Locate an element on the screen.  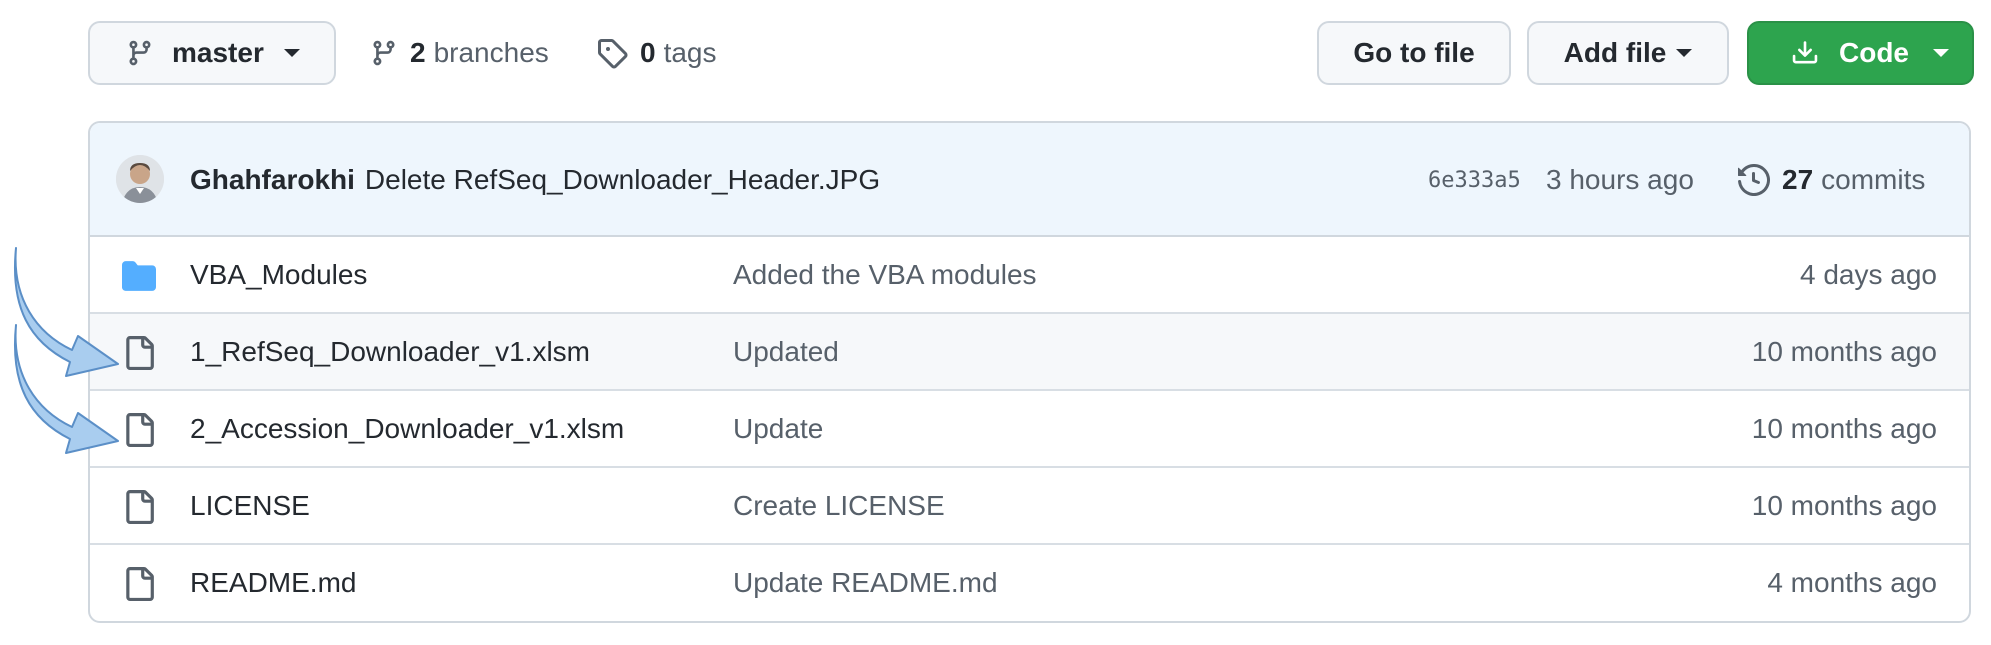
branch-count: 2 is located at coordinates (418, 52).